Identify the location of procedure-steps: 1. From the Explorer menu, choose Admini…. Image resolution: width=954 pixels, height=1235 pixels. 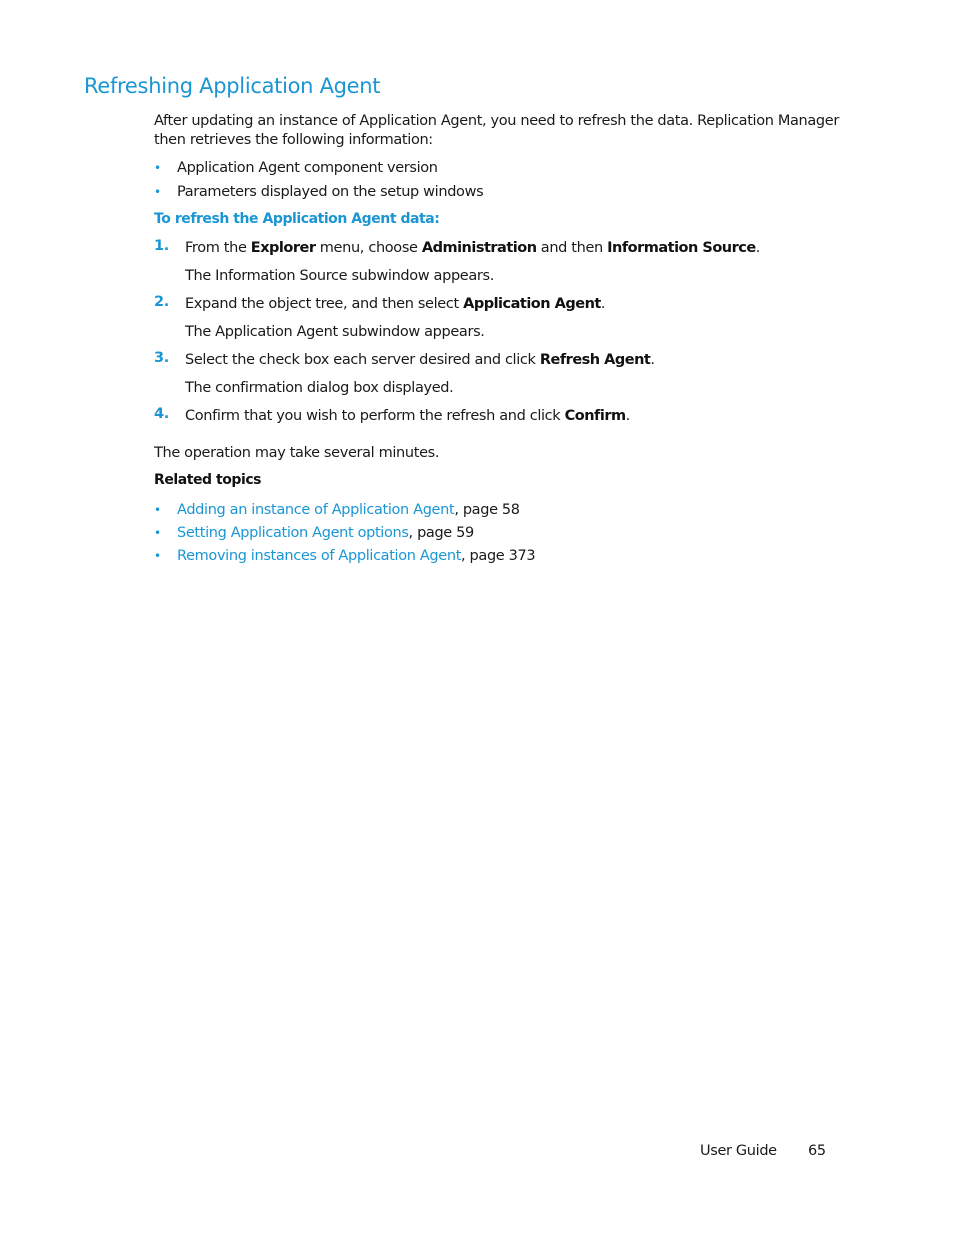
(457, 336).